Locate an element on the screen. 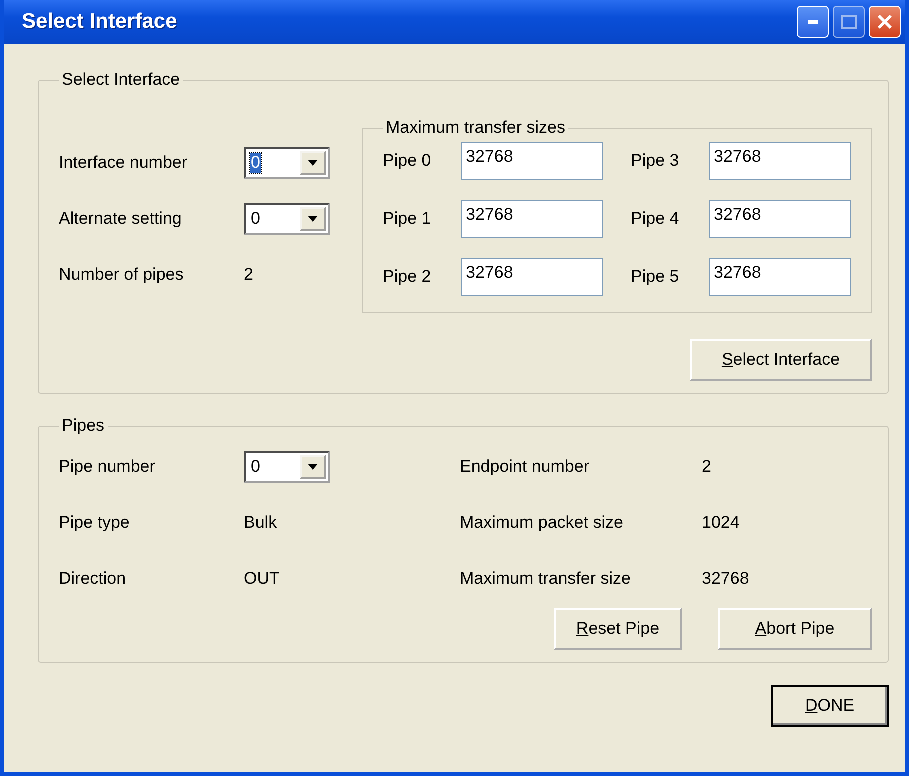 The image size is (909, 776). close-button is located at coordinates (885, 22).